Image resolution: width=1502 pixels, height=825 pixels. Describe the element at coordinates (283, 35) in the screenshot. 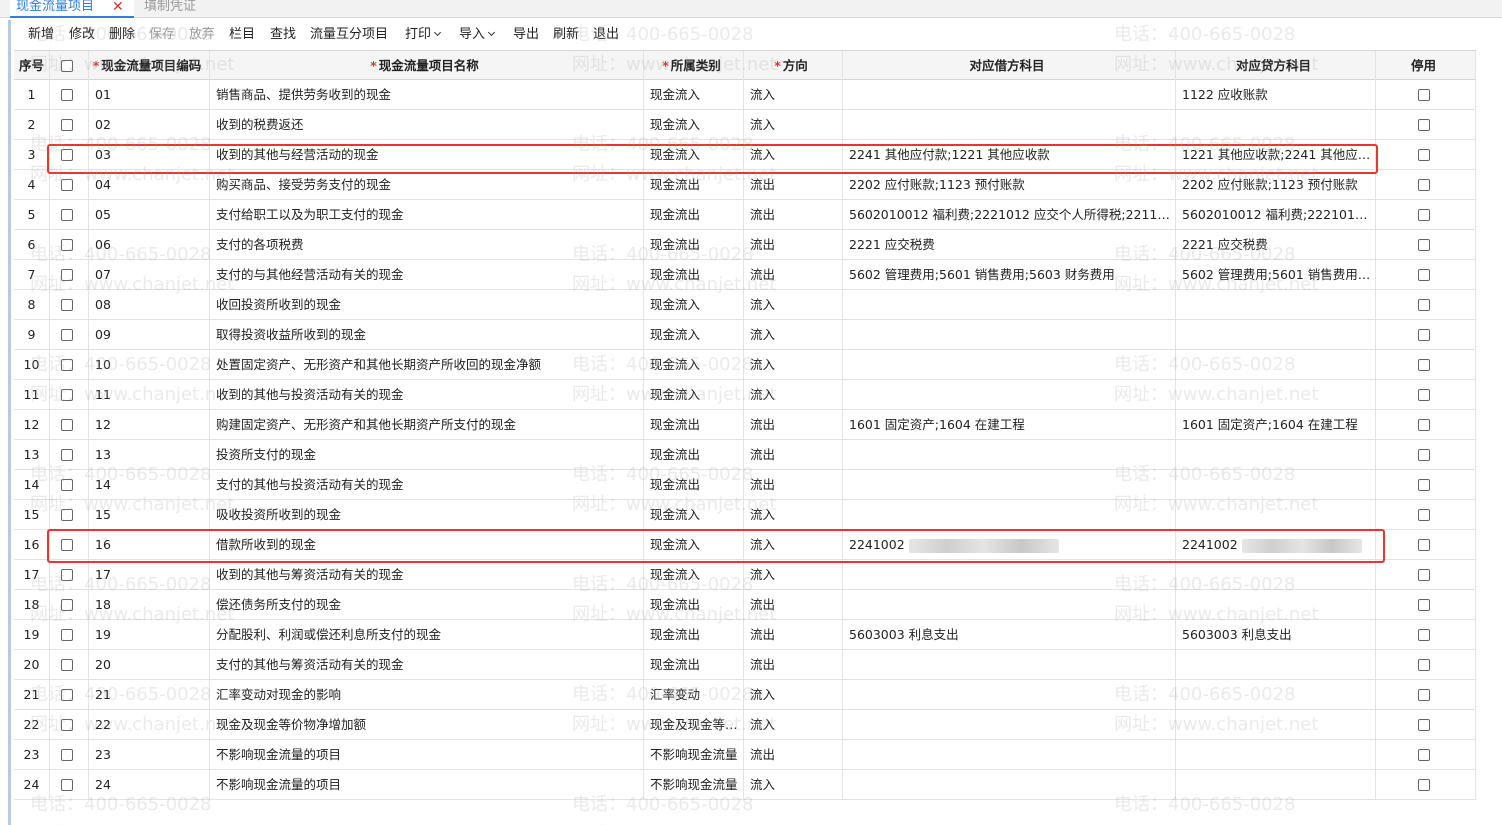

I see `find-button: 查找` at that location.